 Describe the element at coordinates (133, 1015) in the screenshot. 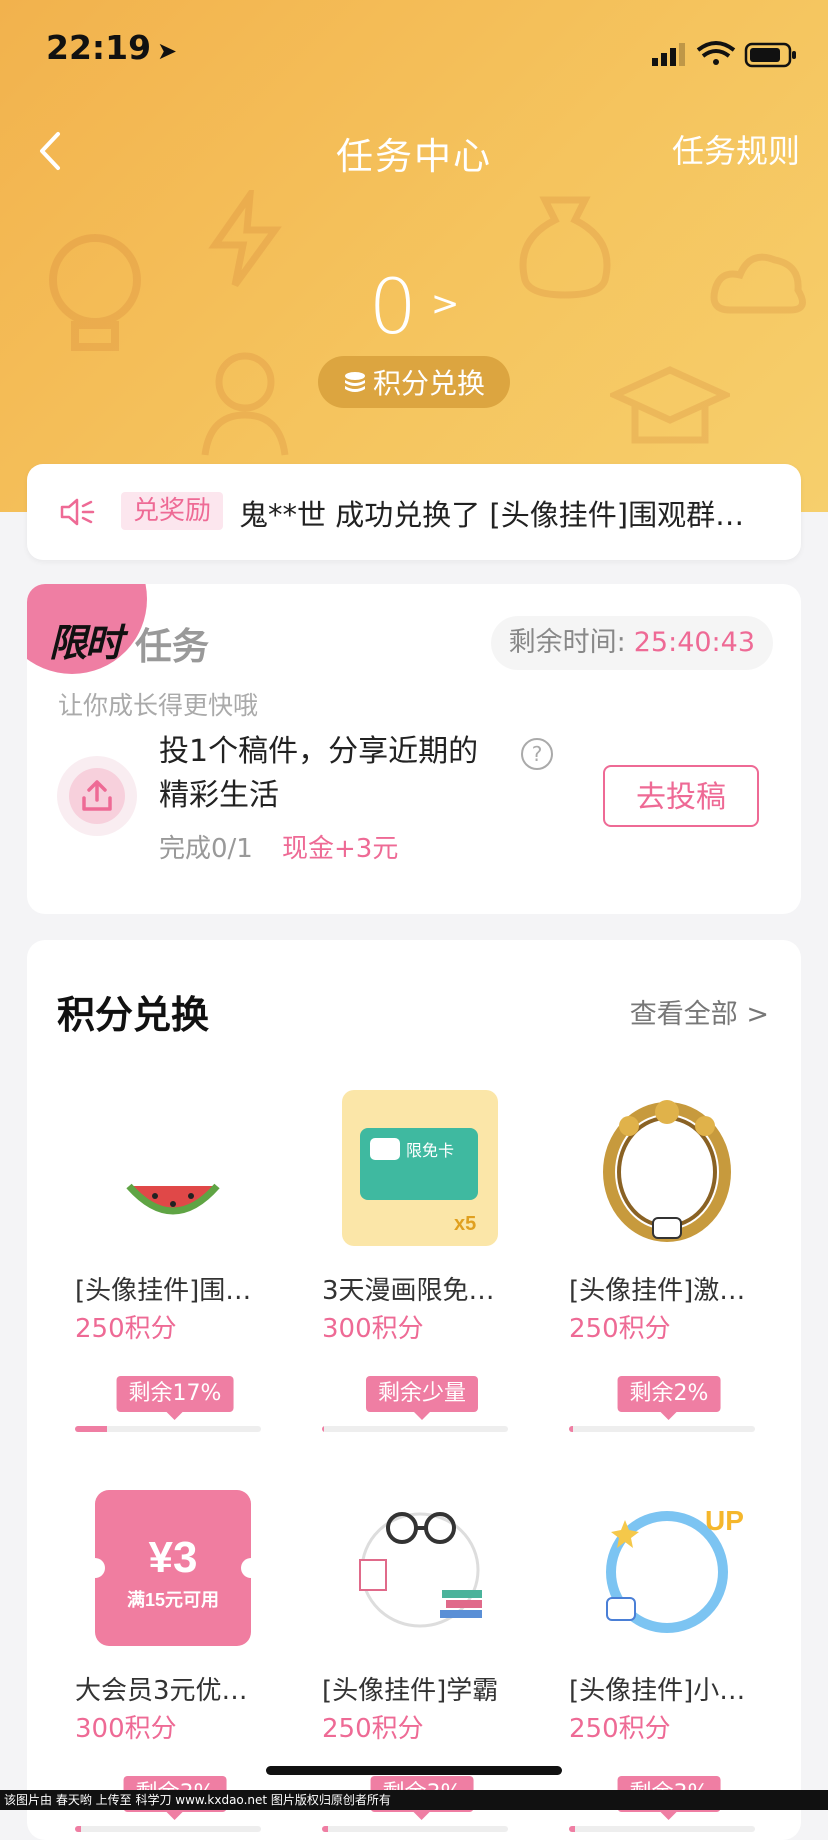

I see `shop-title: 积分兑换` at that location.